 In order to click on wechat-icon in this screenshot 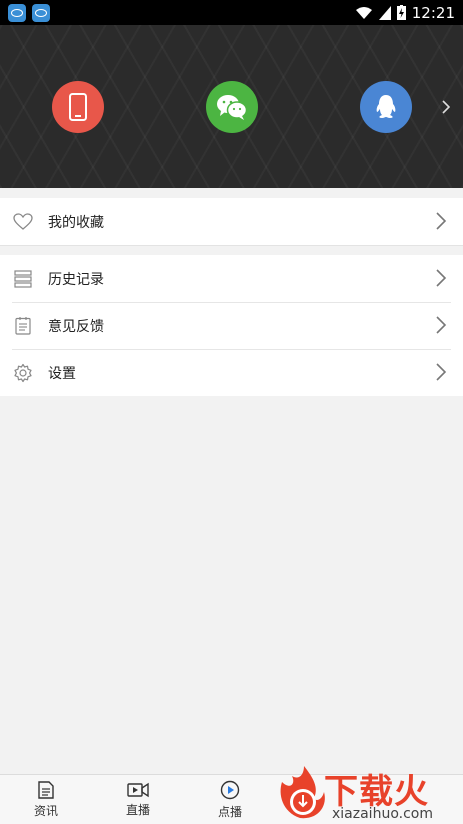, I will do `click(232, 107)`.